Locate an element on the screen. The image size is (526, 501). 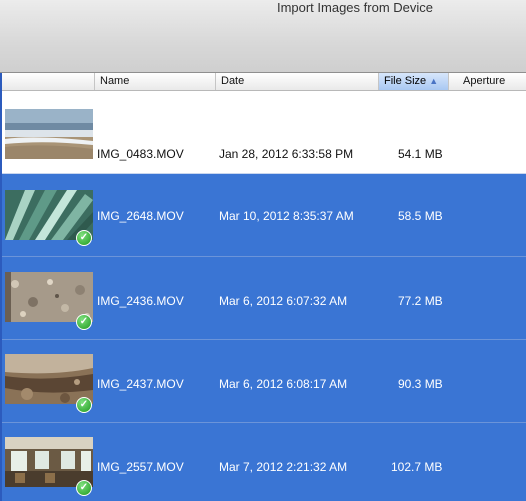
file-name: IMG_0483.MOV is located at coordinates (140, 154).